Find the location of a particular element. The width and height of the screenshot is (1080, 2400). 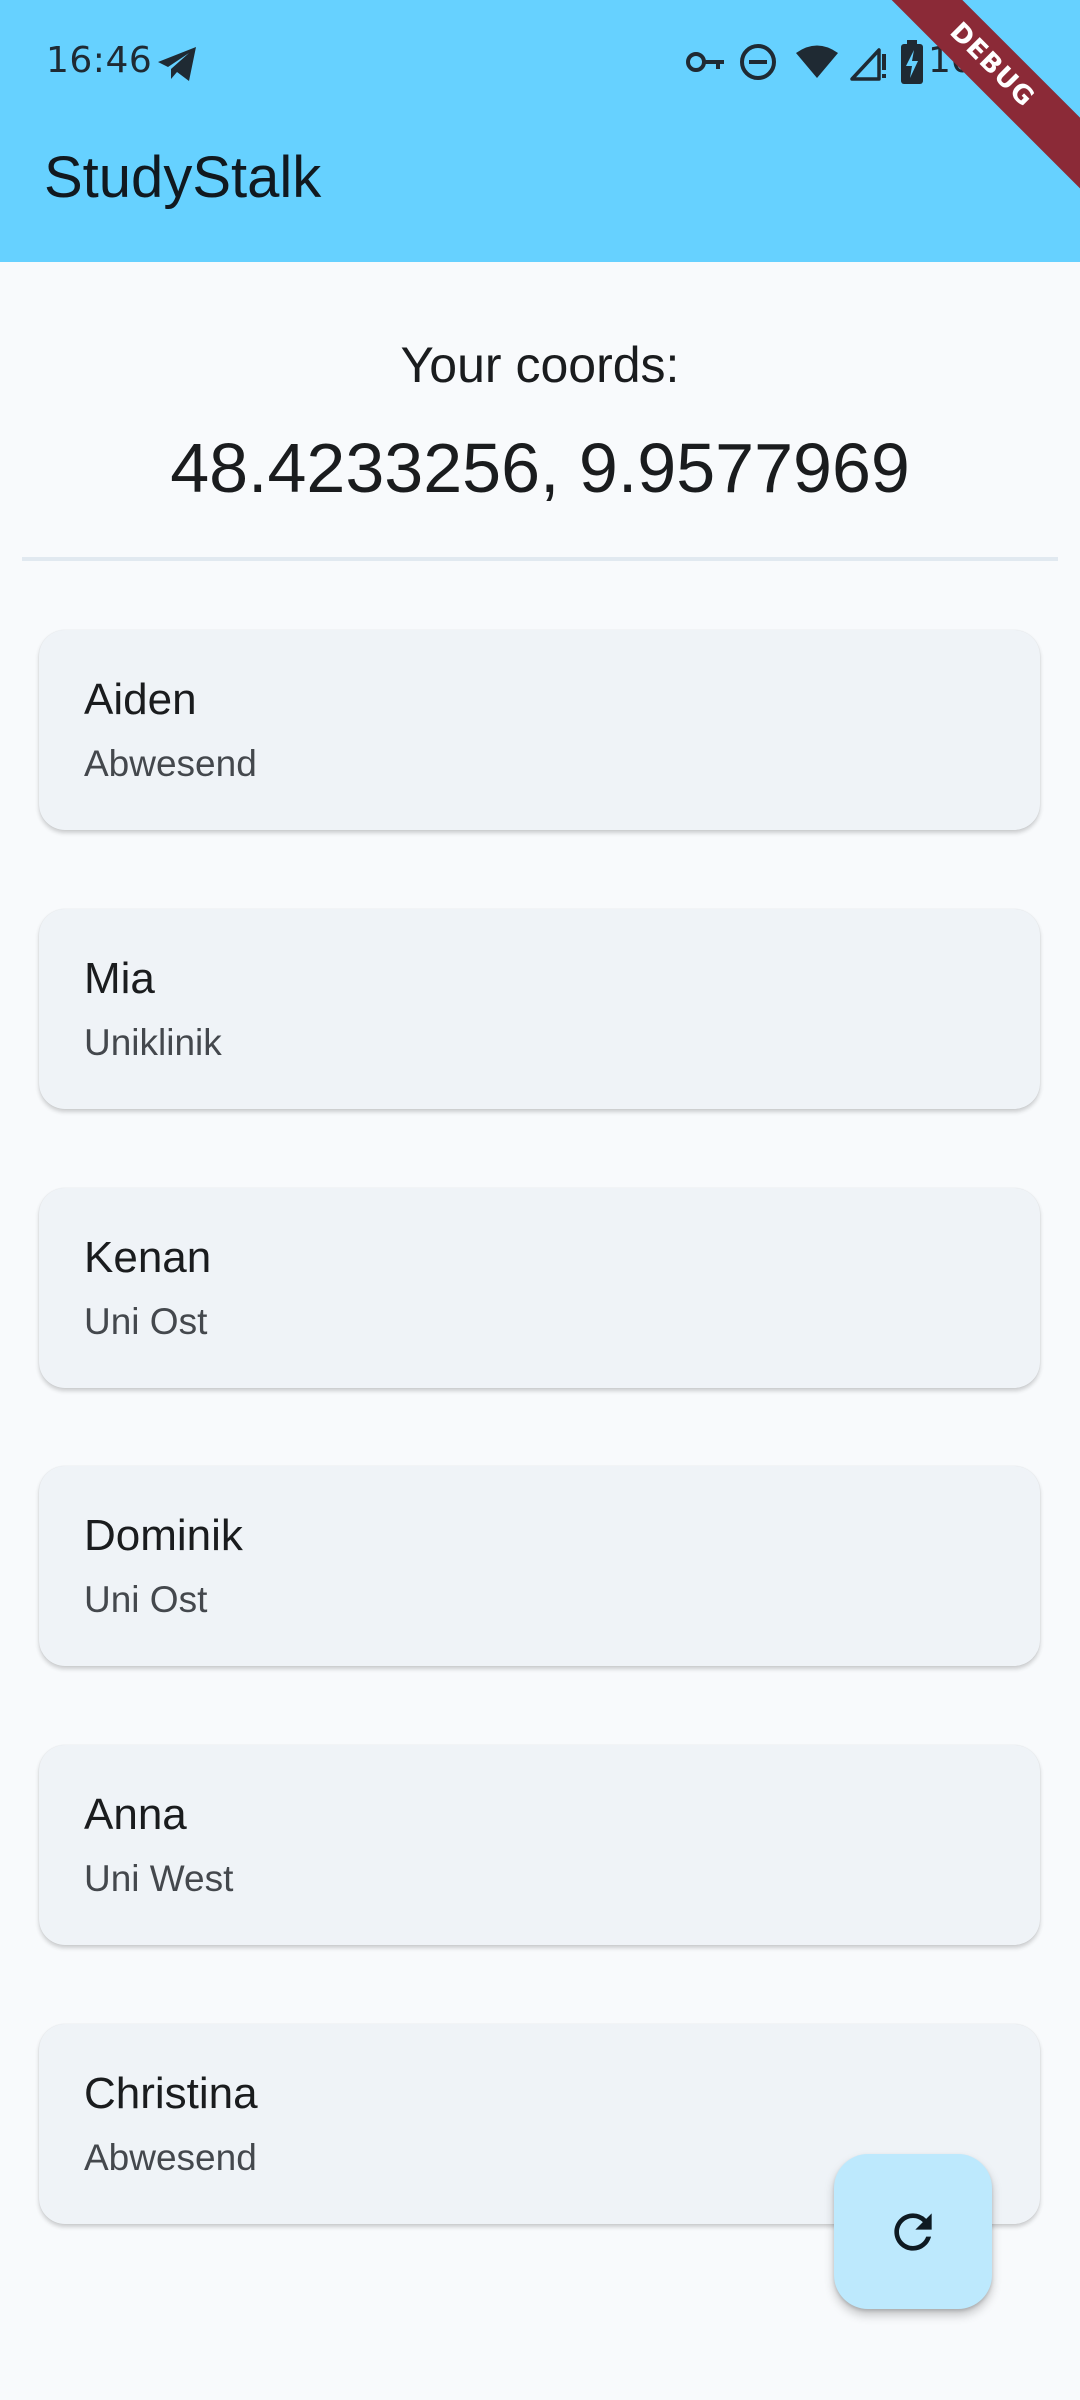

refresh-button is located at coordinates (913, 2231).